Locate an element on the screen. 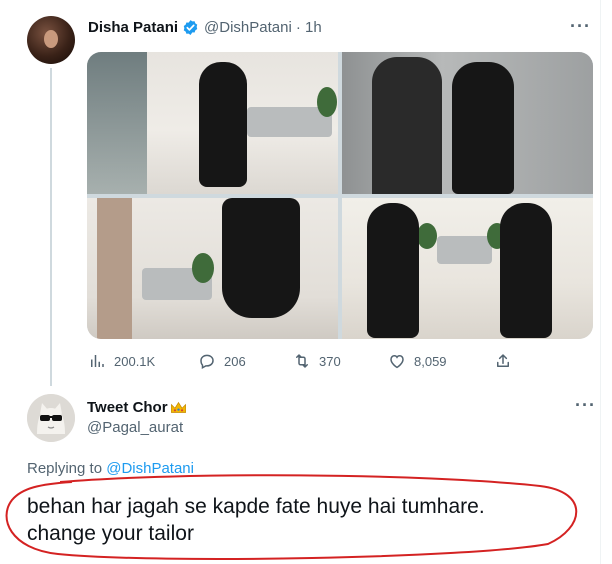 This screenshot has height=564, width=612. retweet-icon is located at coordinates (302, 361).